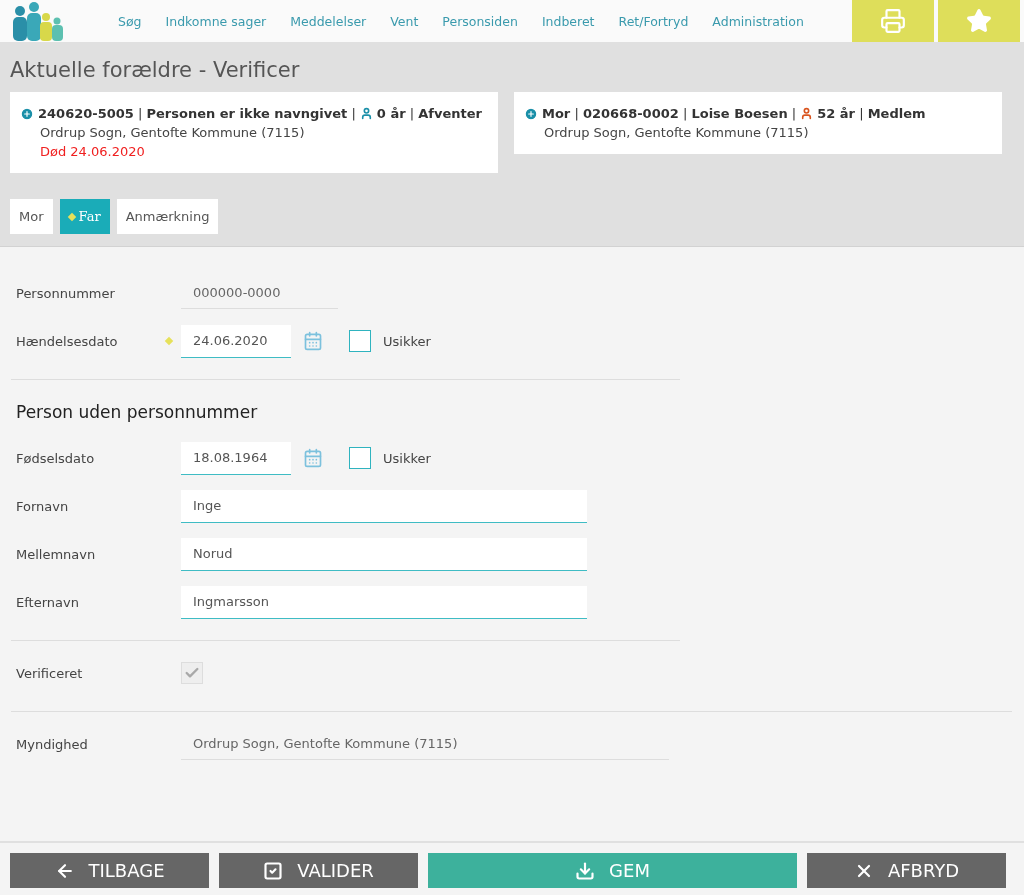  I want to click on nav-link: Ret/Fortryd, so click(653, 21).